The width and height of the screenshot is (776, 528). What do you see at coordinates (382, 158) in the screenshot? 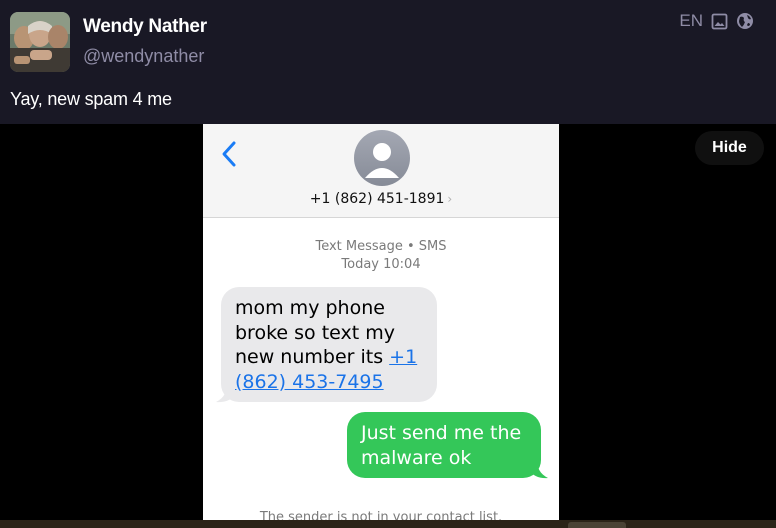
I see `contact-avatar-icon` at bounding box center [382, 158].